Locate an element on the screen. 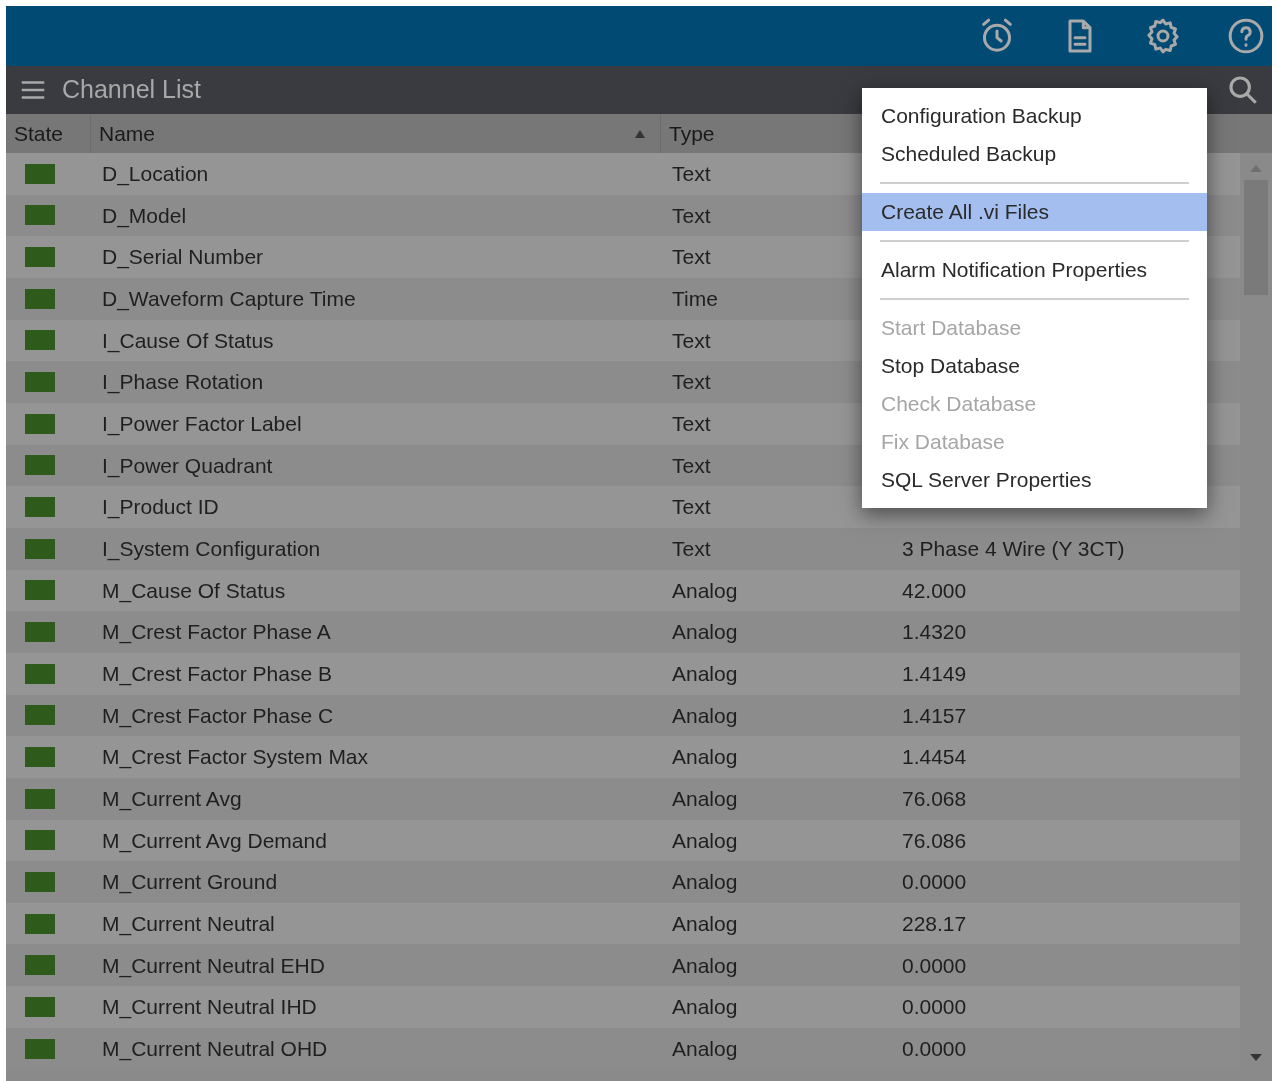 The height and width of the screenshot is (1081, 1278). name-cell-text: I_Power Quadrant is located at coordinates (187, 466).